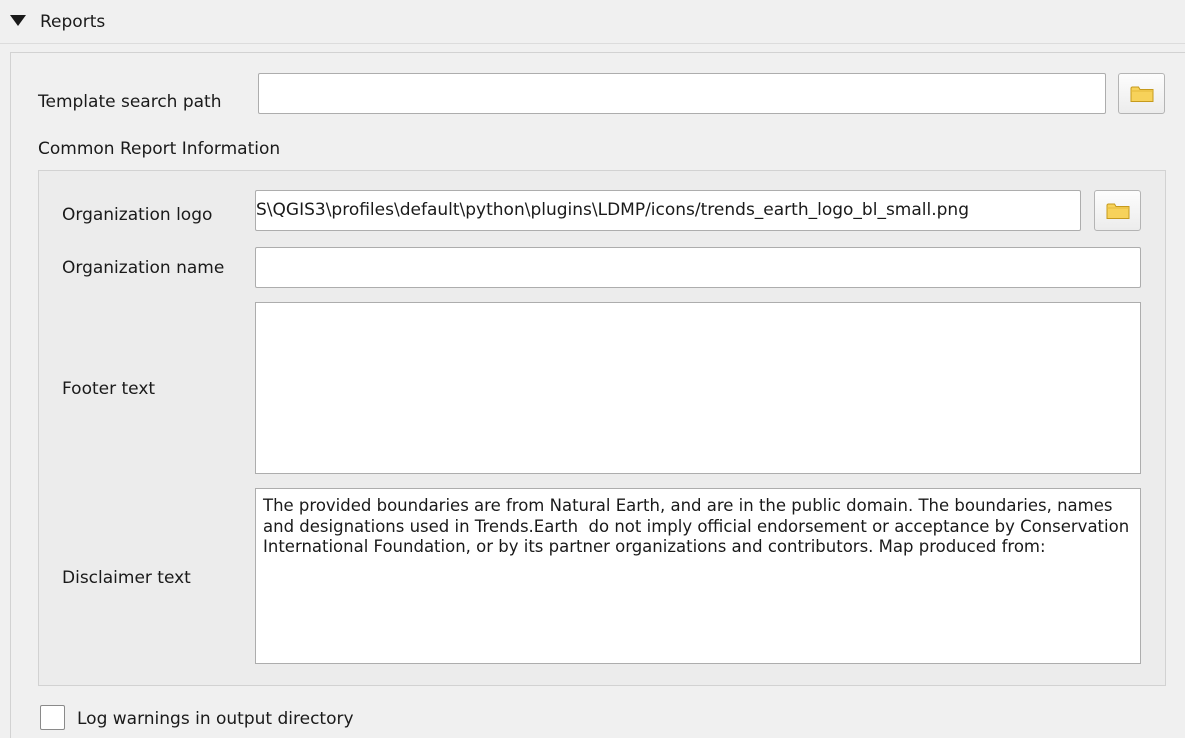 The width and height of the screenshot is (1185, 738). I want to click on template-browse-button, so click(1141, 93).